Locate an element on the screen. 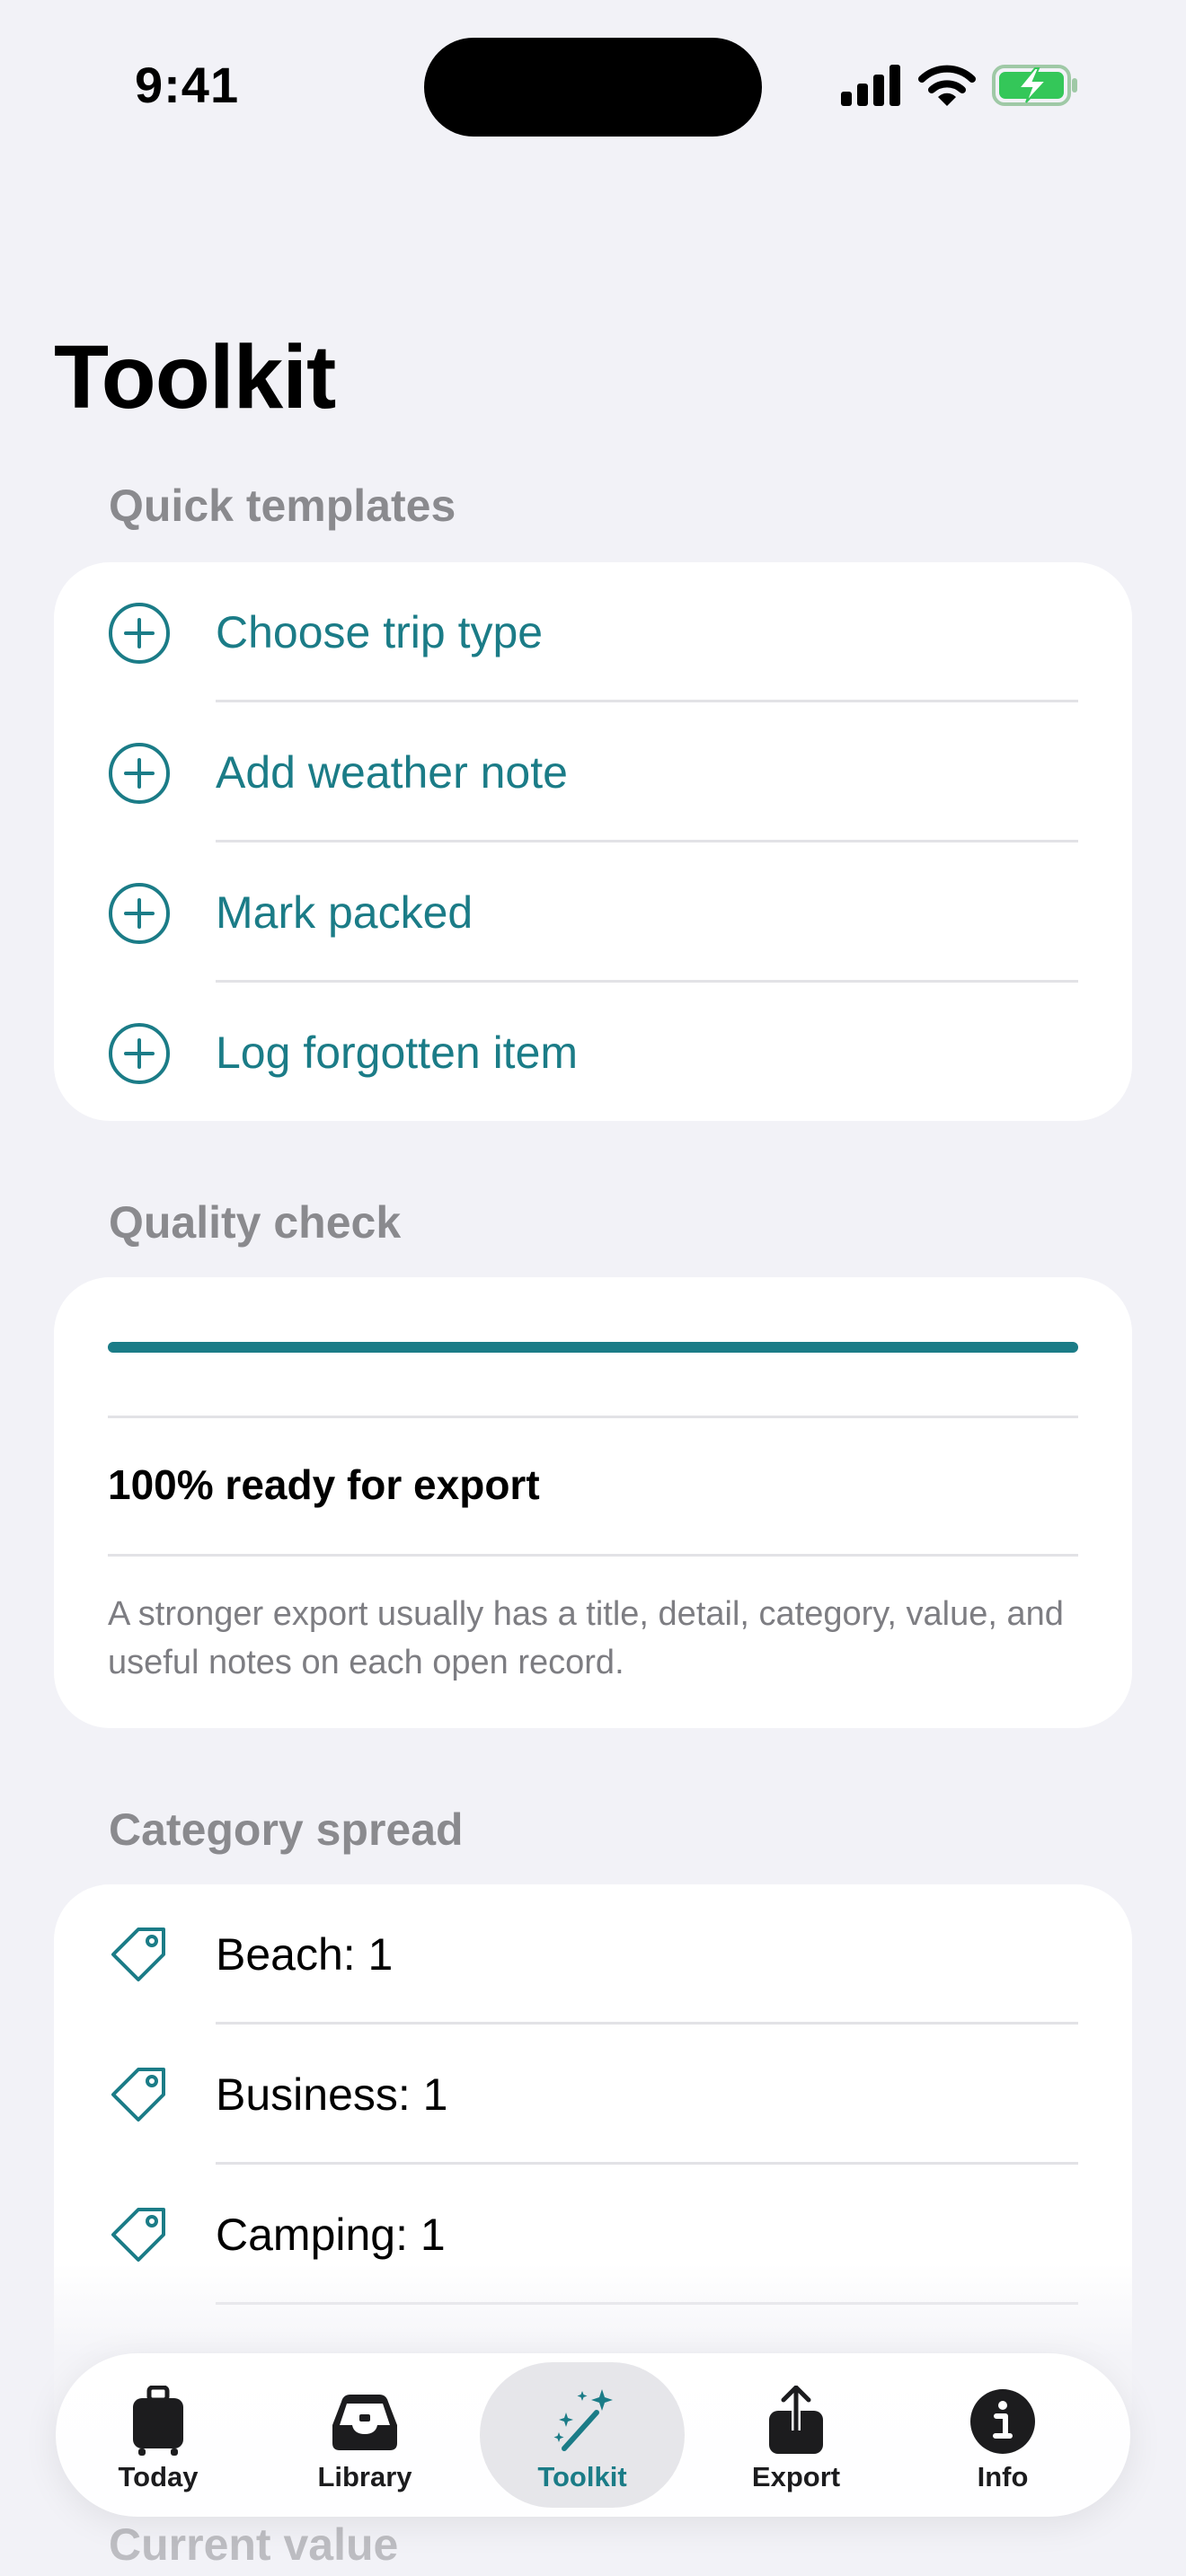  tab-label: Export is located at coordinates (796, 2476).